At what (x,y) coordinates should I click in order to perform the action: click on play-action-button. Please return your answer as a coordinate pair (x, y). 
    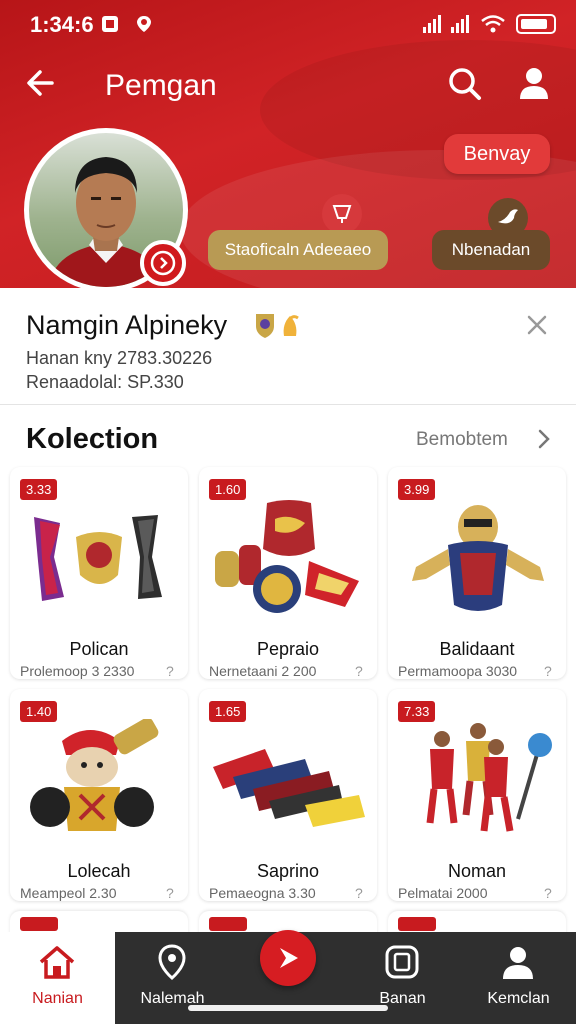
    Looking at the image, I should click on (288, 958).